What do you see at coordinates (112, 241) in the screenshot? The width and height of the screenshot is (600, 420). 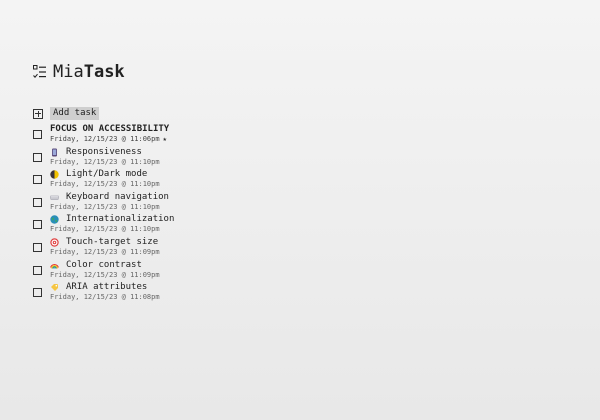 I see `task-title: Touch-target size` at bounding box center [112, 241].